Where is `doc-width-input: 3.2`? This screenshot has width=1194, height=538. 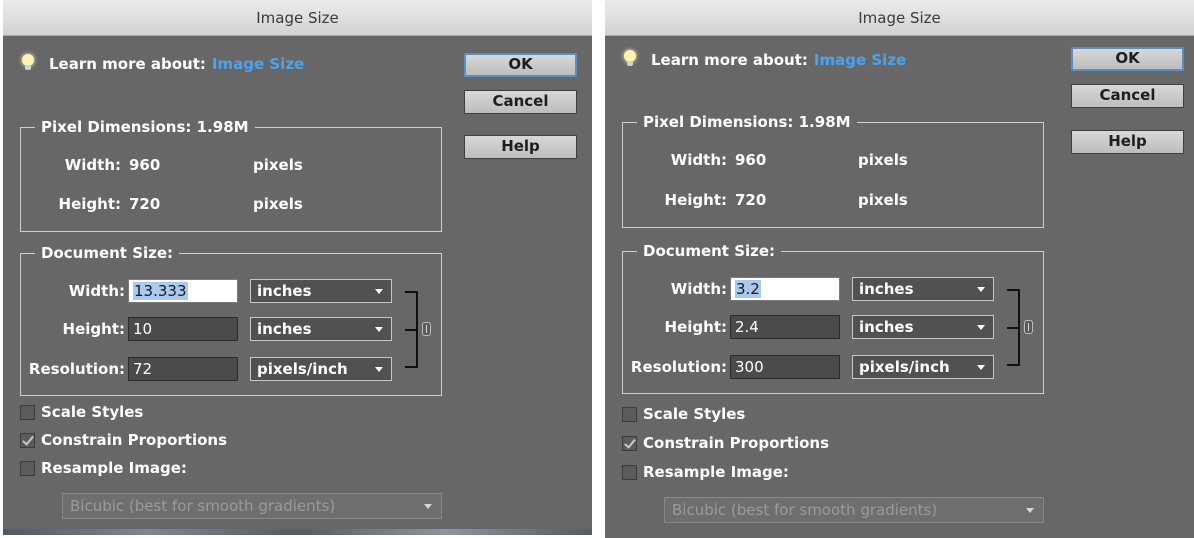 doc-width-input: 3.2 is located at coordinates (785, 289).